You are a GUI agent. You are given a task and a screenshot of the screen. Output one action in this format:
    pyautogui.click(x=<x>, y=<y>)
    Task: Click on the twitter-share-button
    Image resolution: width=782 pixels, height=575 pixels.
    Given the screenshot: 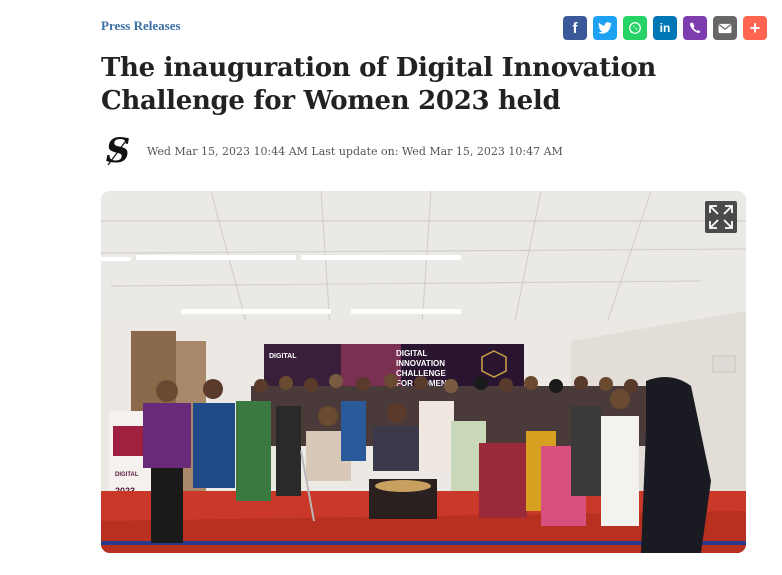 What is the action you would take?
    pyautogui.click(x=605, y=28)
    